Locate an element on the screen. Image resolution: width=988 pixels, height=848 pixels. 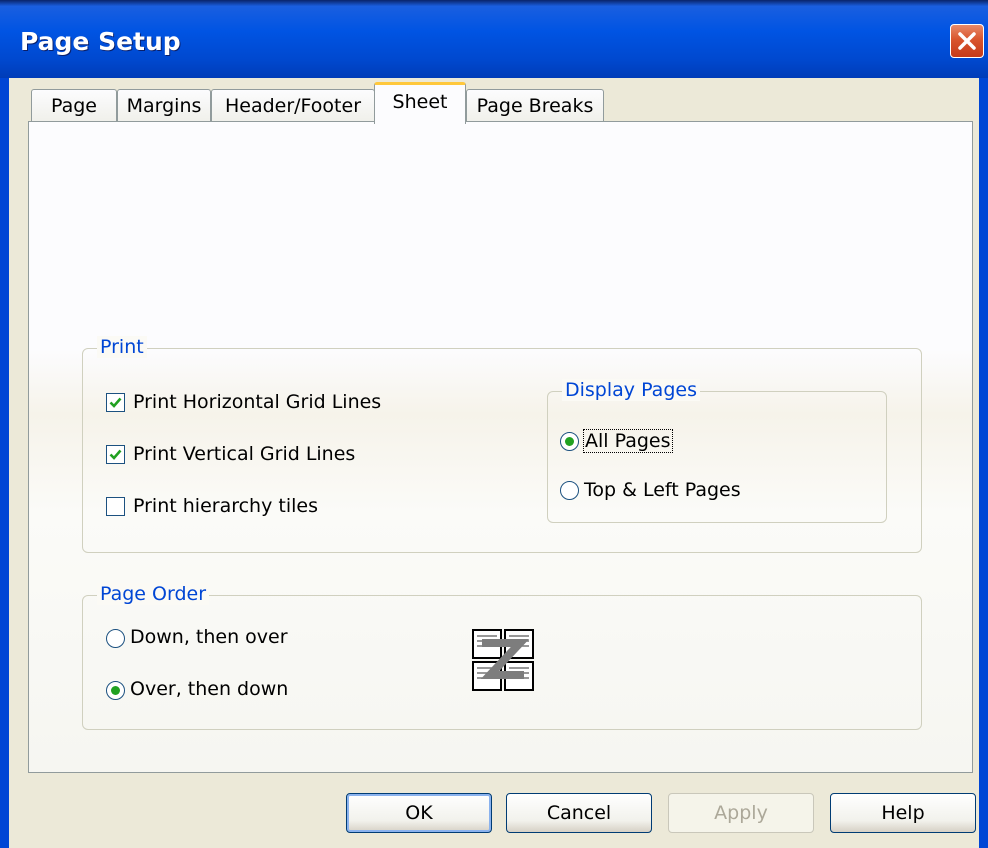
tab-margins: Margins is located at coordinates (164, 105).